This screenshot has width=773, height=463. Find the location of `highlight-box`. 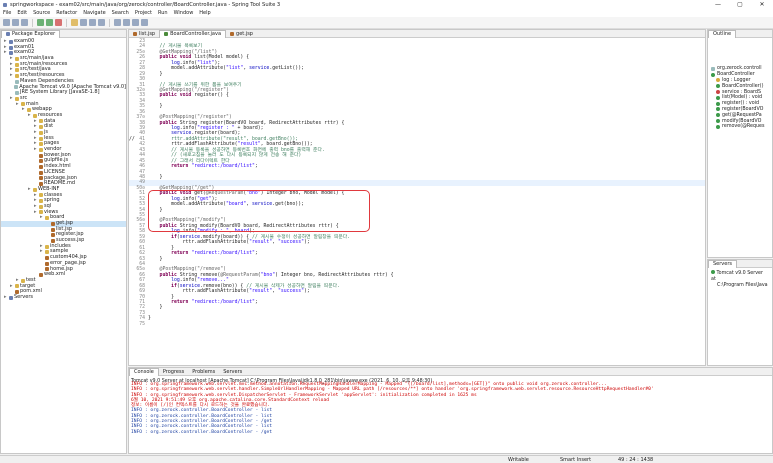

highlight-box is located at coordinates (259, 211).